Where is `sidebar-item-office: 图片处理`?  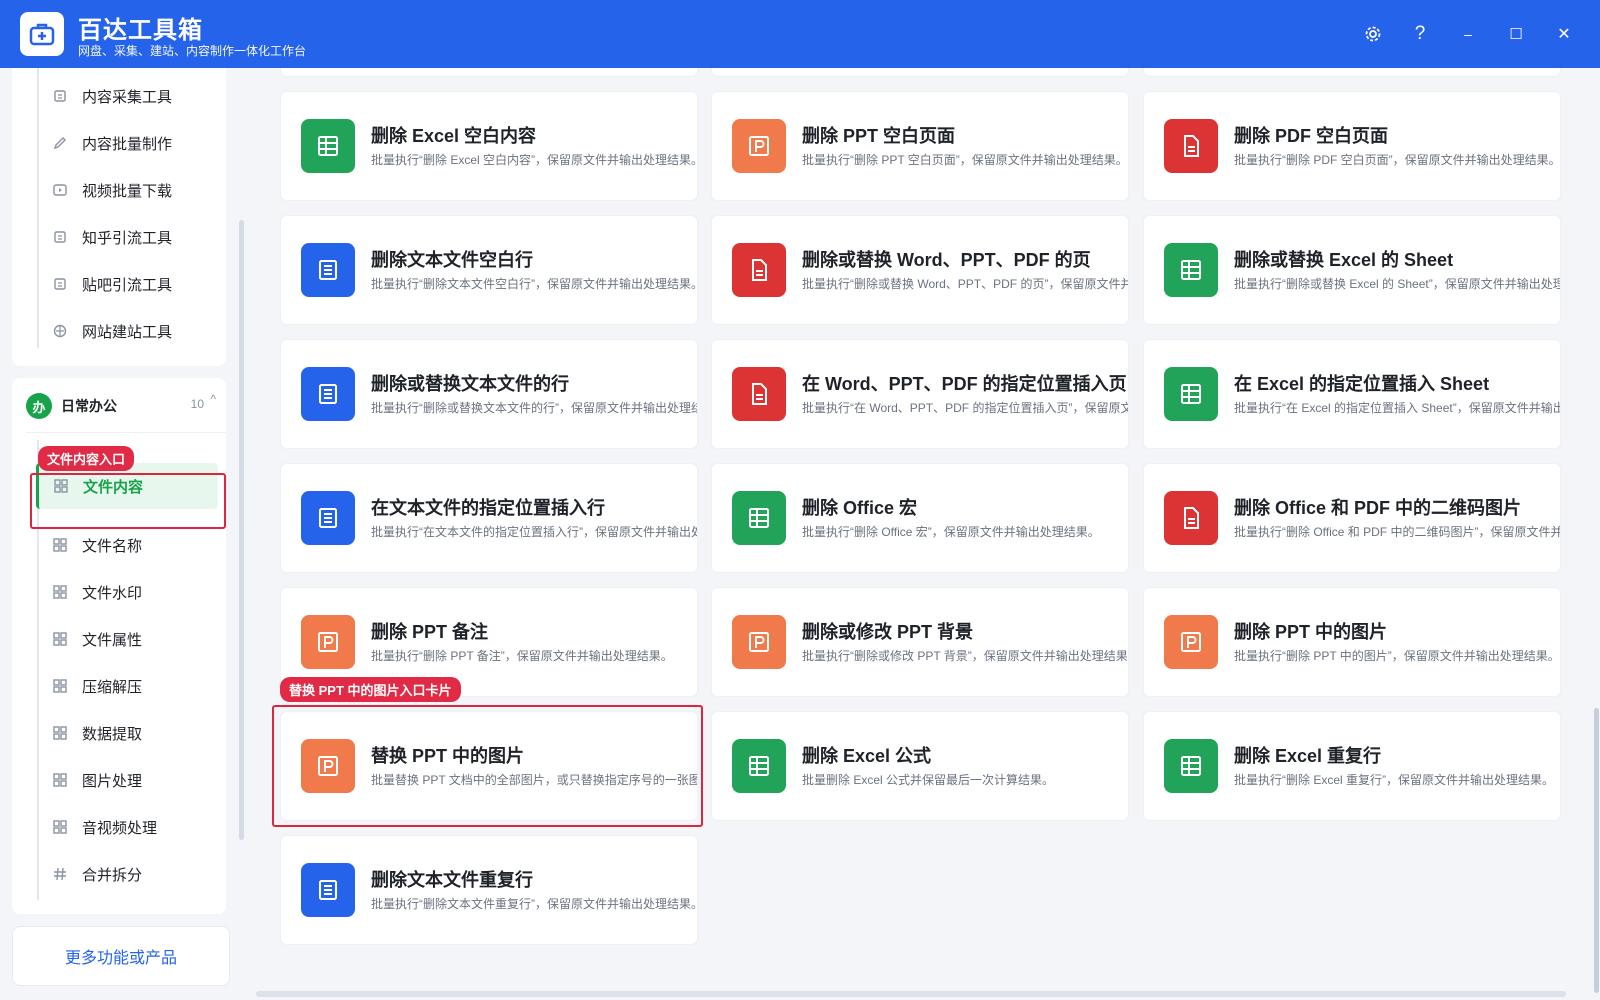
sidebar-item-office: 图片处理 is located at coordinates (128, 780).